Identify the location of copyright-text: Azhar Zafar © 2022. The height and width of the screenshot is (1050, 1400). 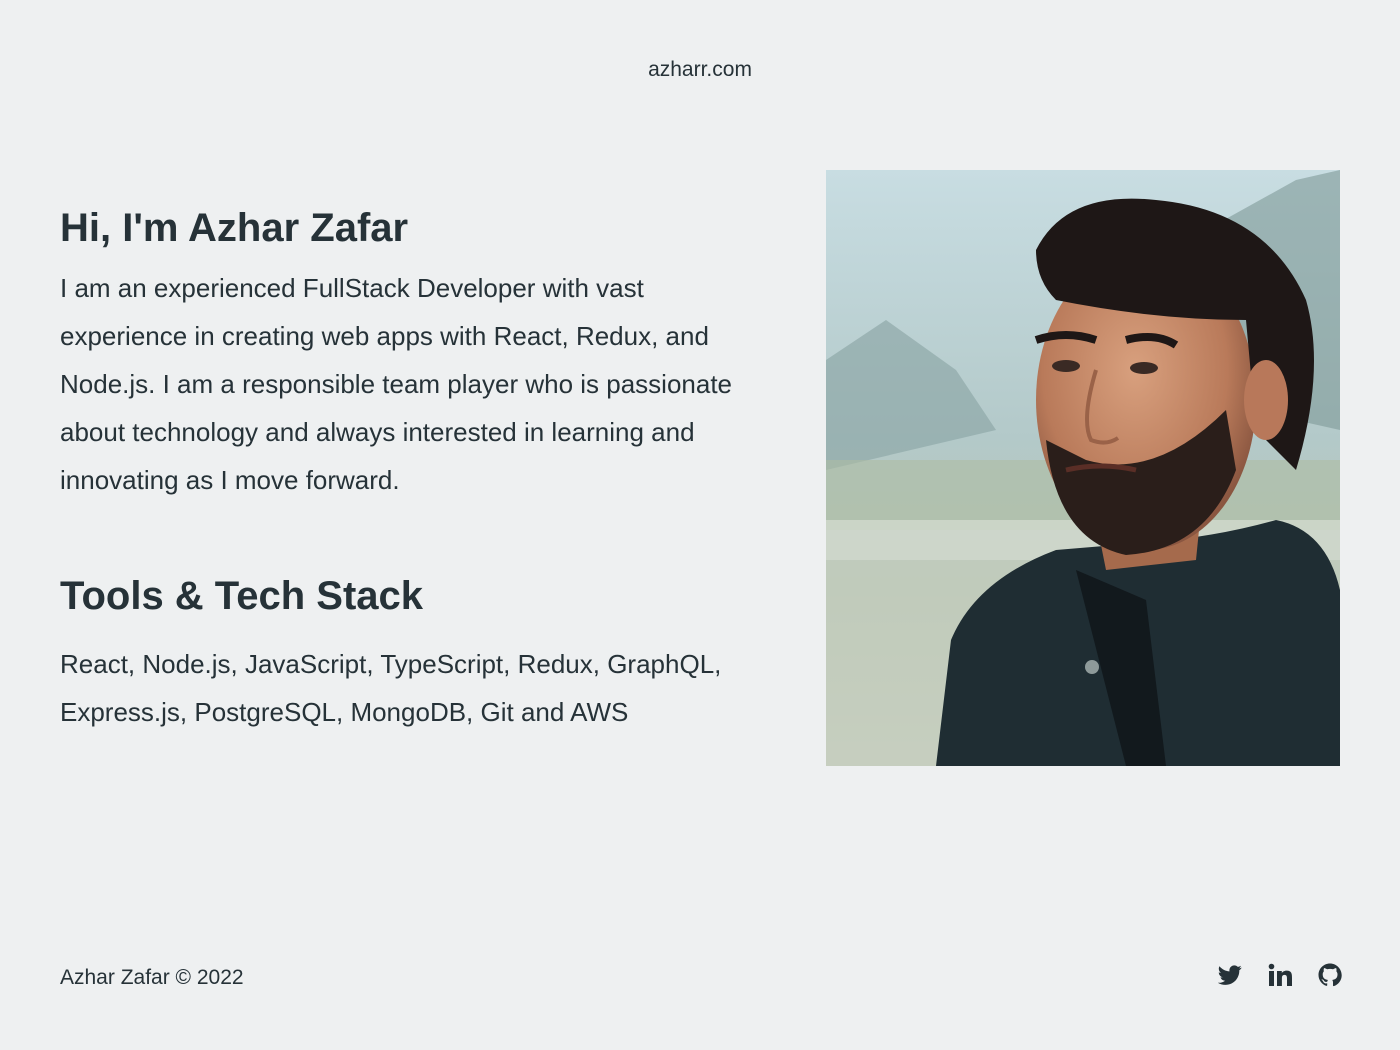
(152, 977).